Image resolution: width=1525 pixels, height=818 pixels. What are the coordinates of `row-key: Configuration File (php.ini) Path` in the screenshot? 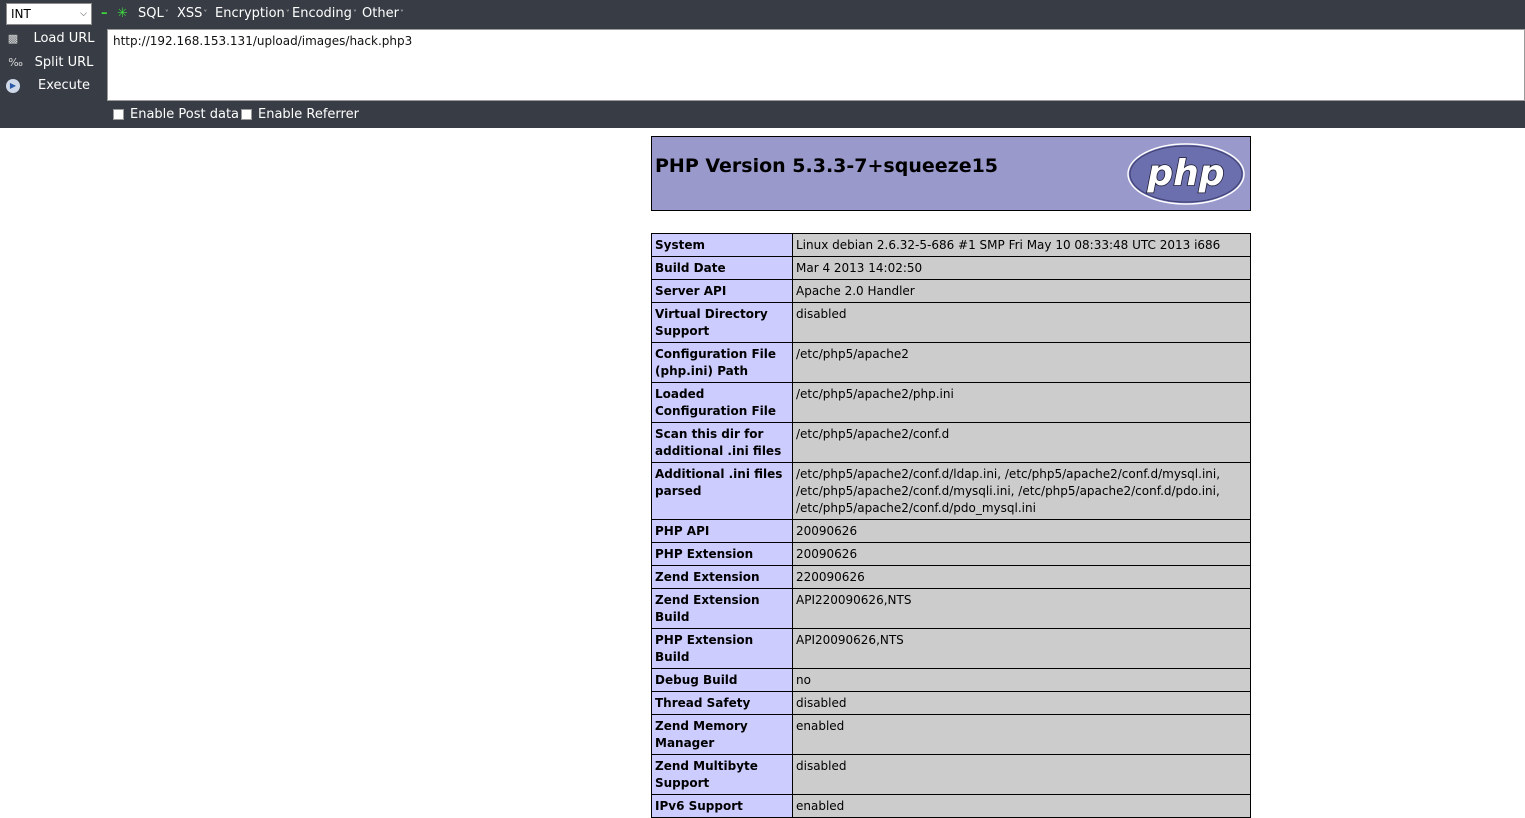 It's located at (722, 362).